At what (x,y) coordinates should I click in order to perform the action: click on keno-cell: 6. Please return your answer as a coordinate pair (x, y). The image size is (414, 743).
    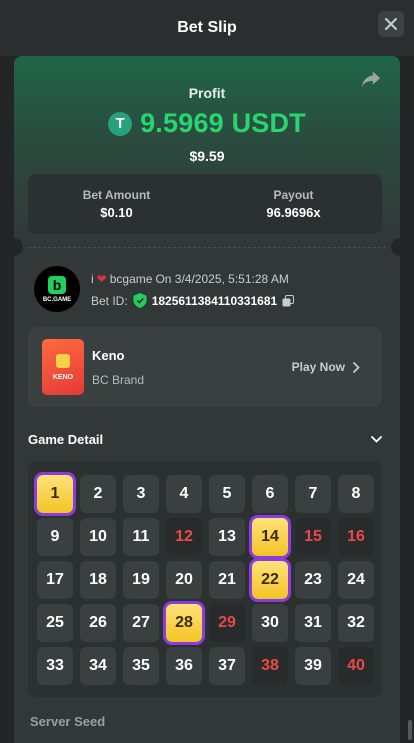
    Looking at the image, I should click on (270, 494).